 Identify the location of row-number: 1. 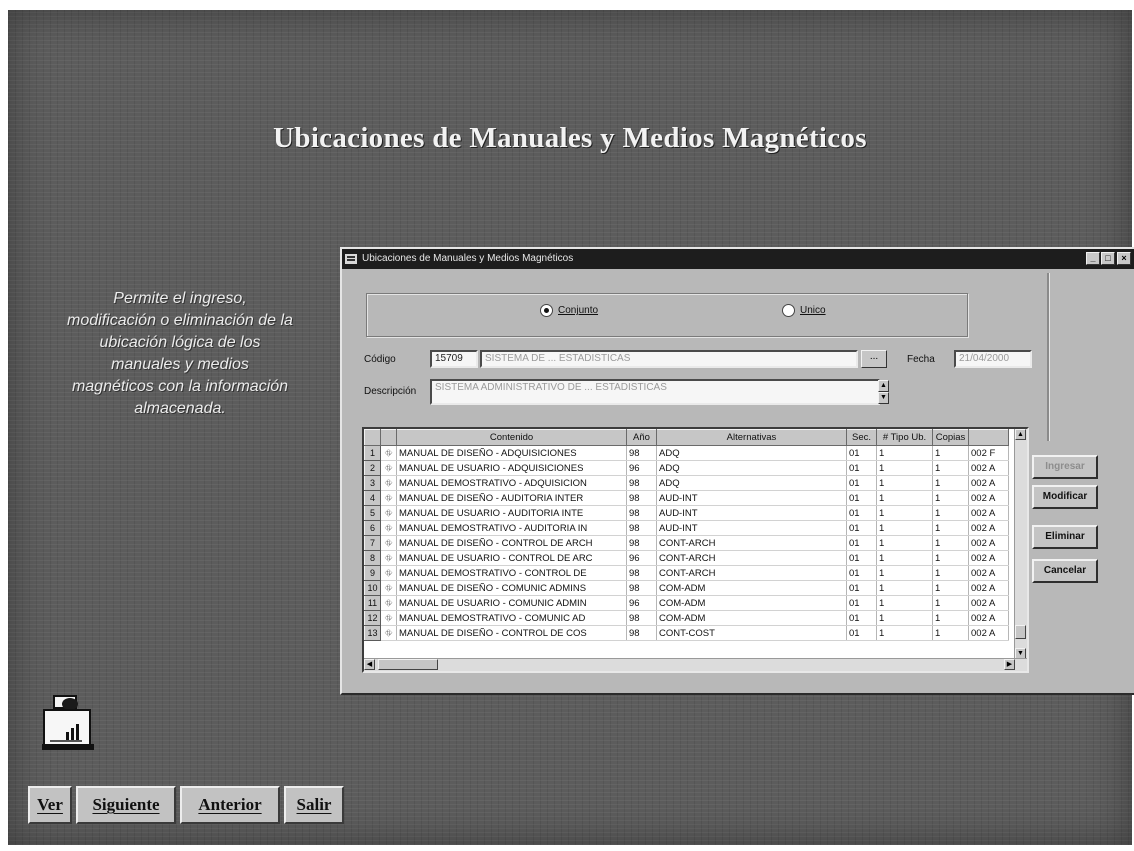
(372, 453).